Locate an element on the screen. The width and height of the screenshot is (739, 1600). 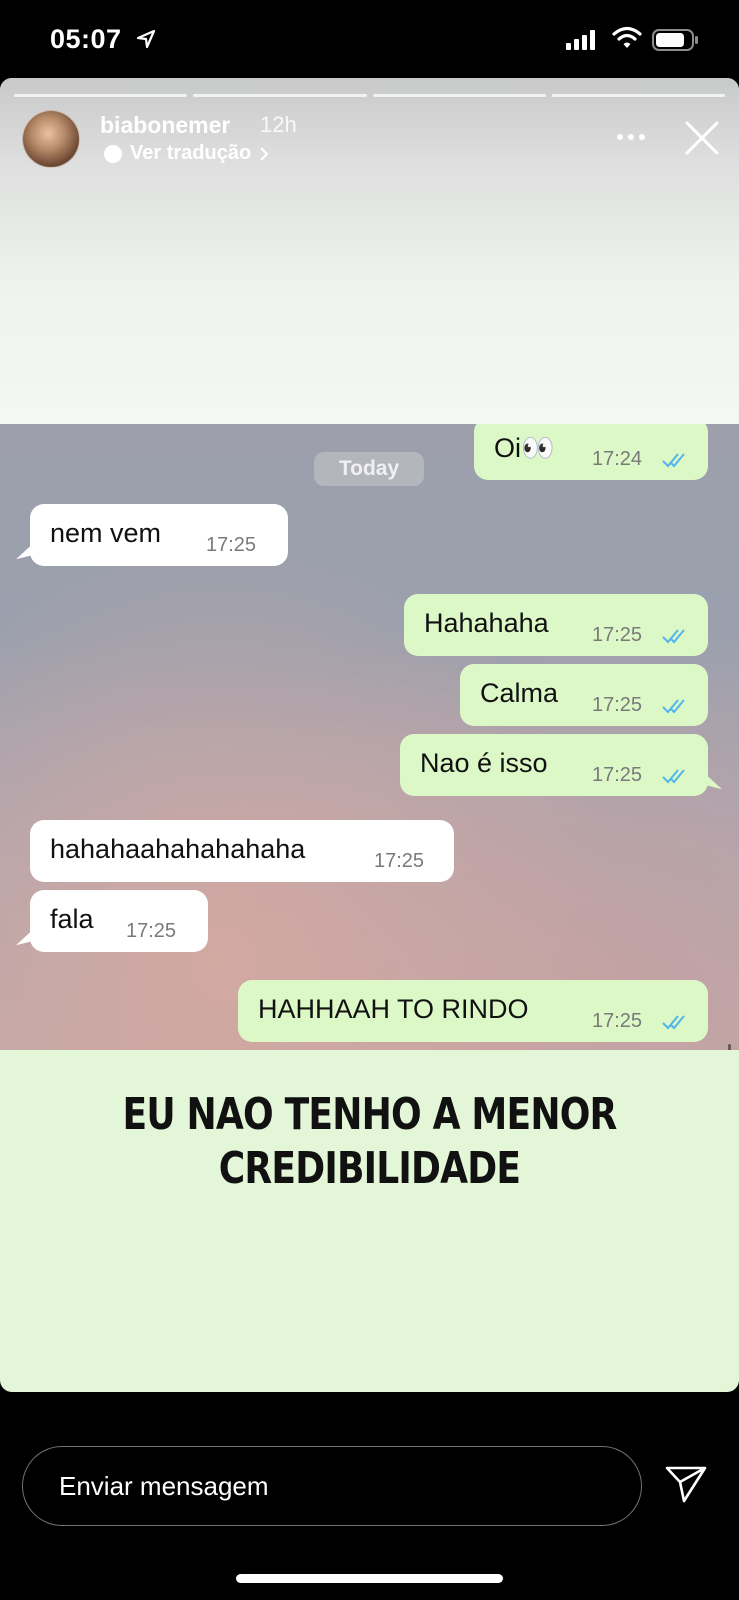
message-input-placeholder: Enviar mensagem is located at coordinates (164, 1486).